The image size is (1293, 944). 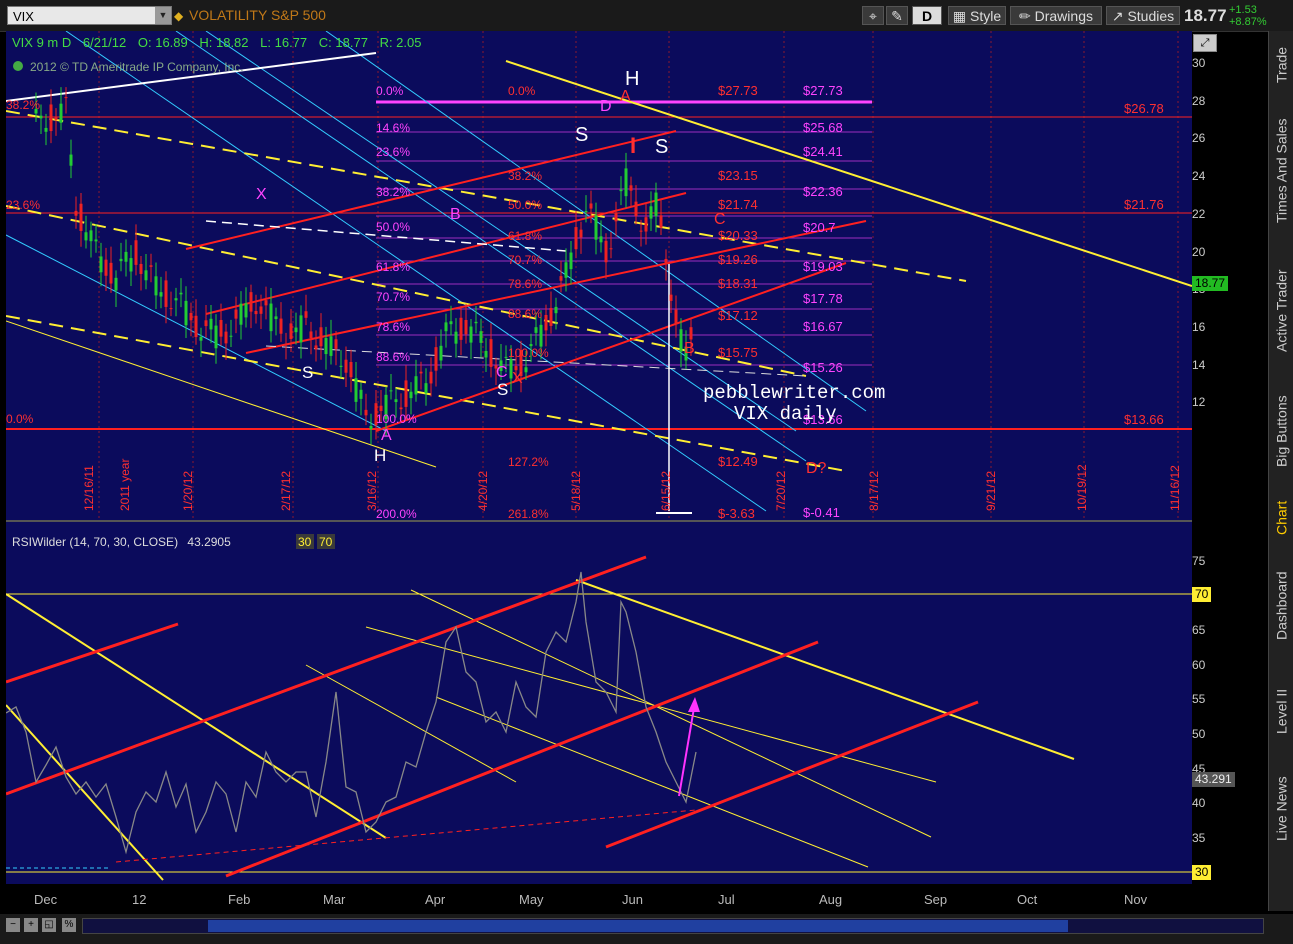 I want to click on time-axis-label: Dec, so click(x=46, y=899).